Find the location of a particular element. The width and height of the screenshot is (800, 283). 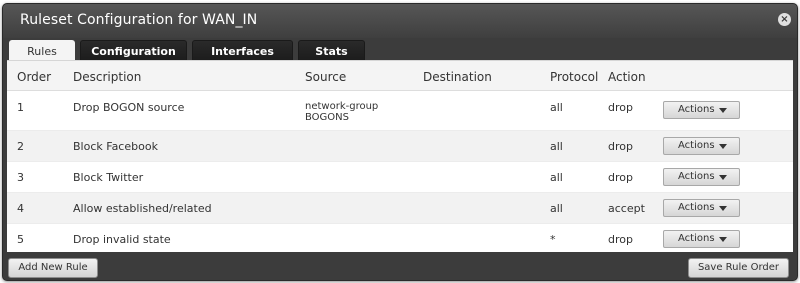

row-description: Drop invalid state is located at coordinates (122, 239).